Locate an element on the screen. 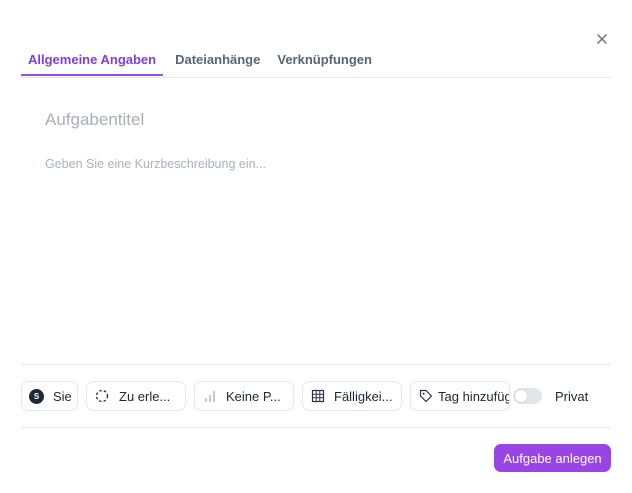  toggle-knob is located at coordinates (521, 396).